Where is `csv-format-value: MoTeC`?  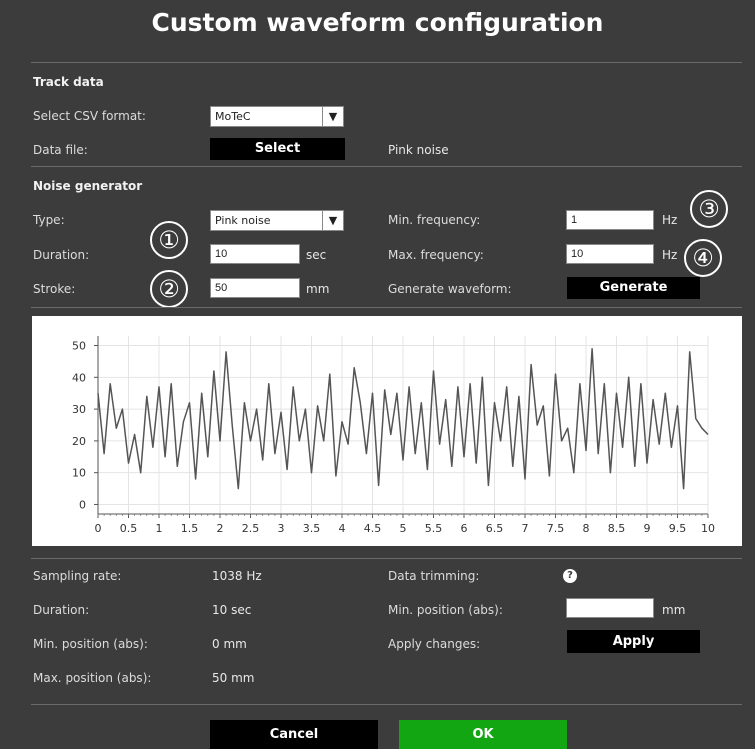 csv-format-value: MoTeC is located at coordinates (233, 116).